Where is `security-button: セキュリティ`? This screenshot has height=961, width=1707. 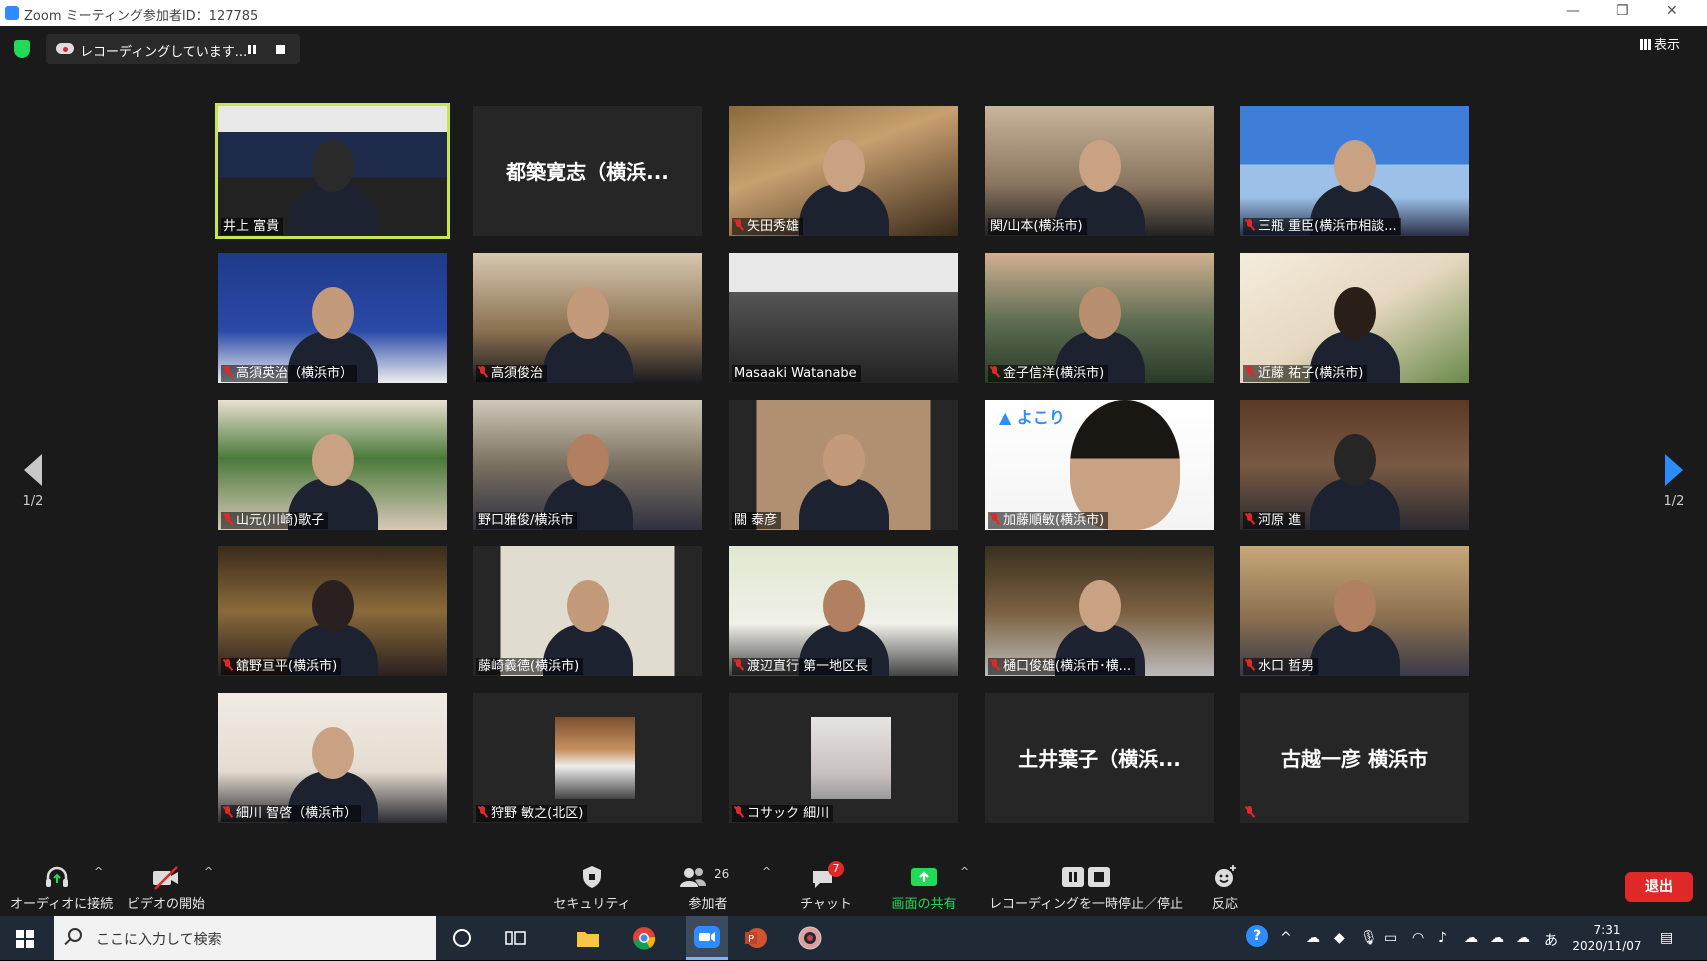 security-button: セキュリティ is located at coordinates (592, 887).